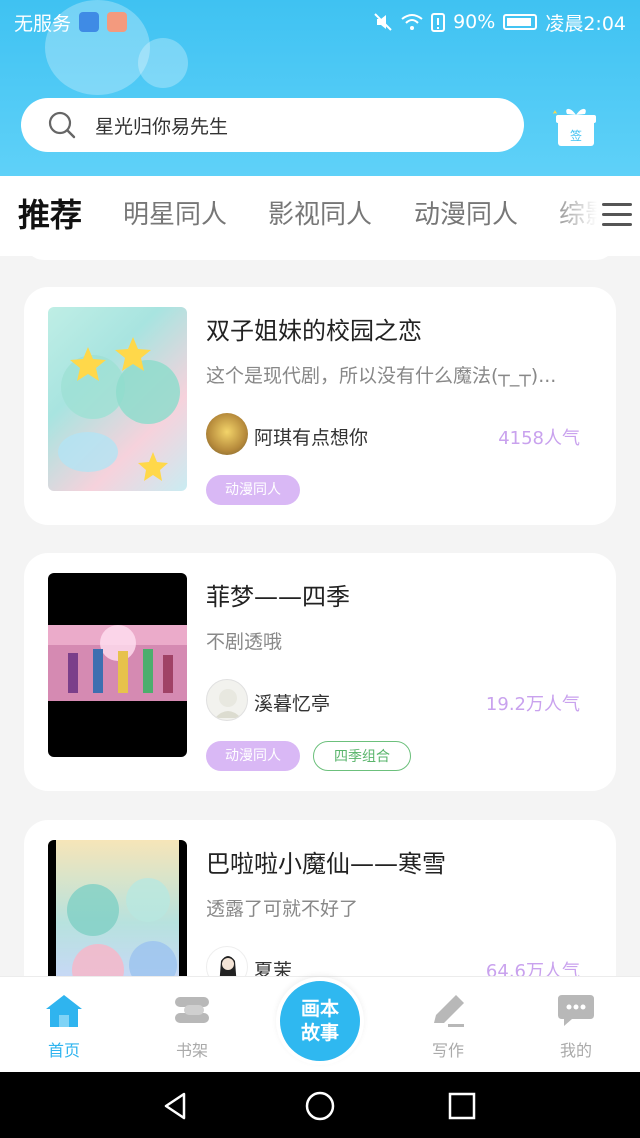 This screenshot has width=640, height=1138. I want to click on story-description: 透露了可就不好了, so click(282, 909).